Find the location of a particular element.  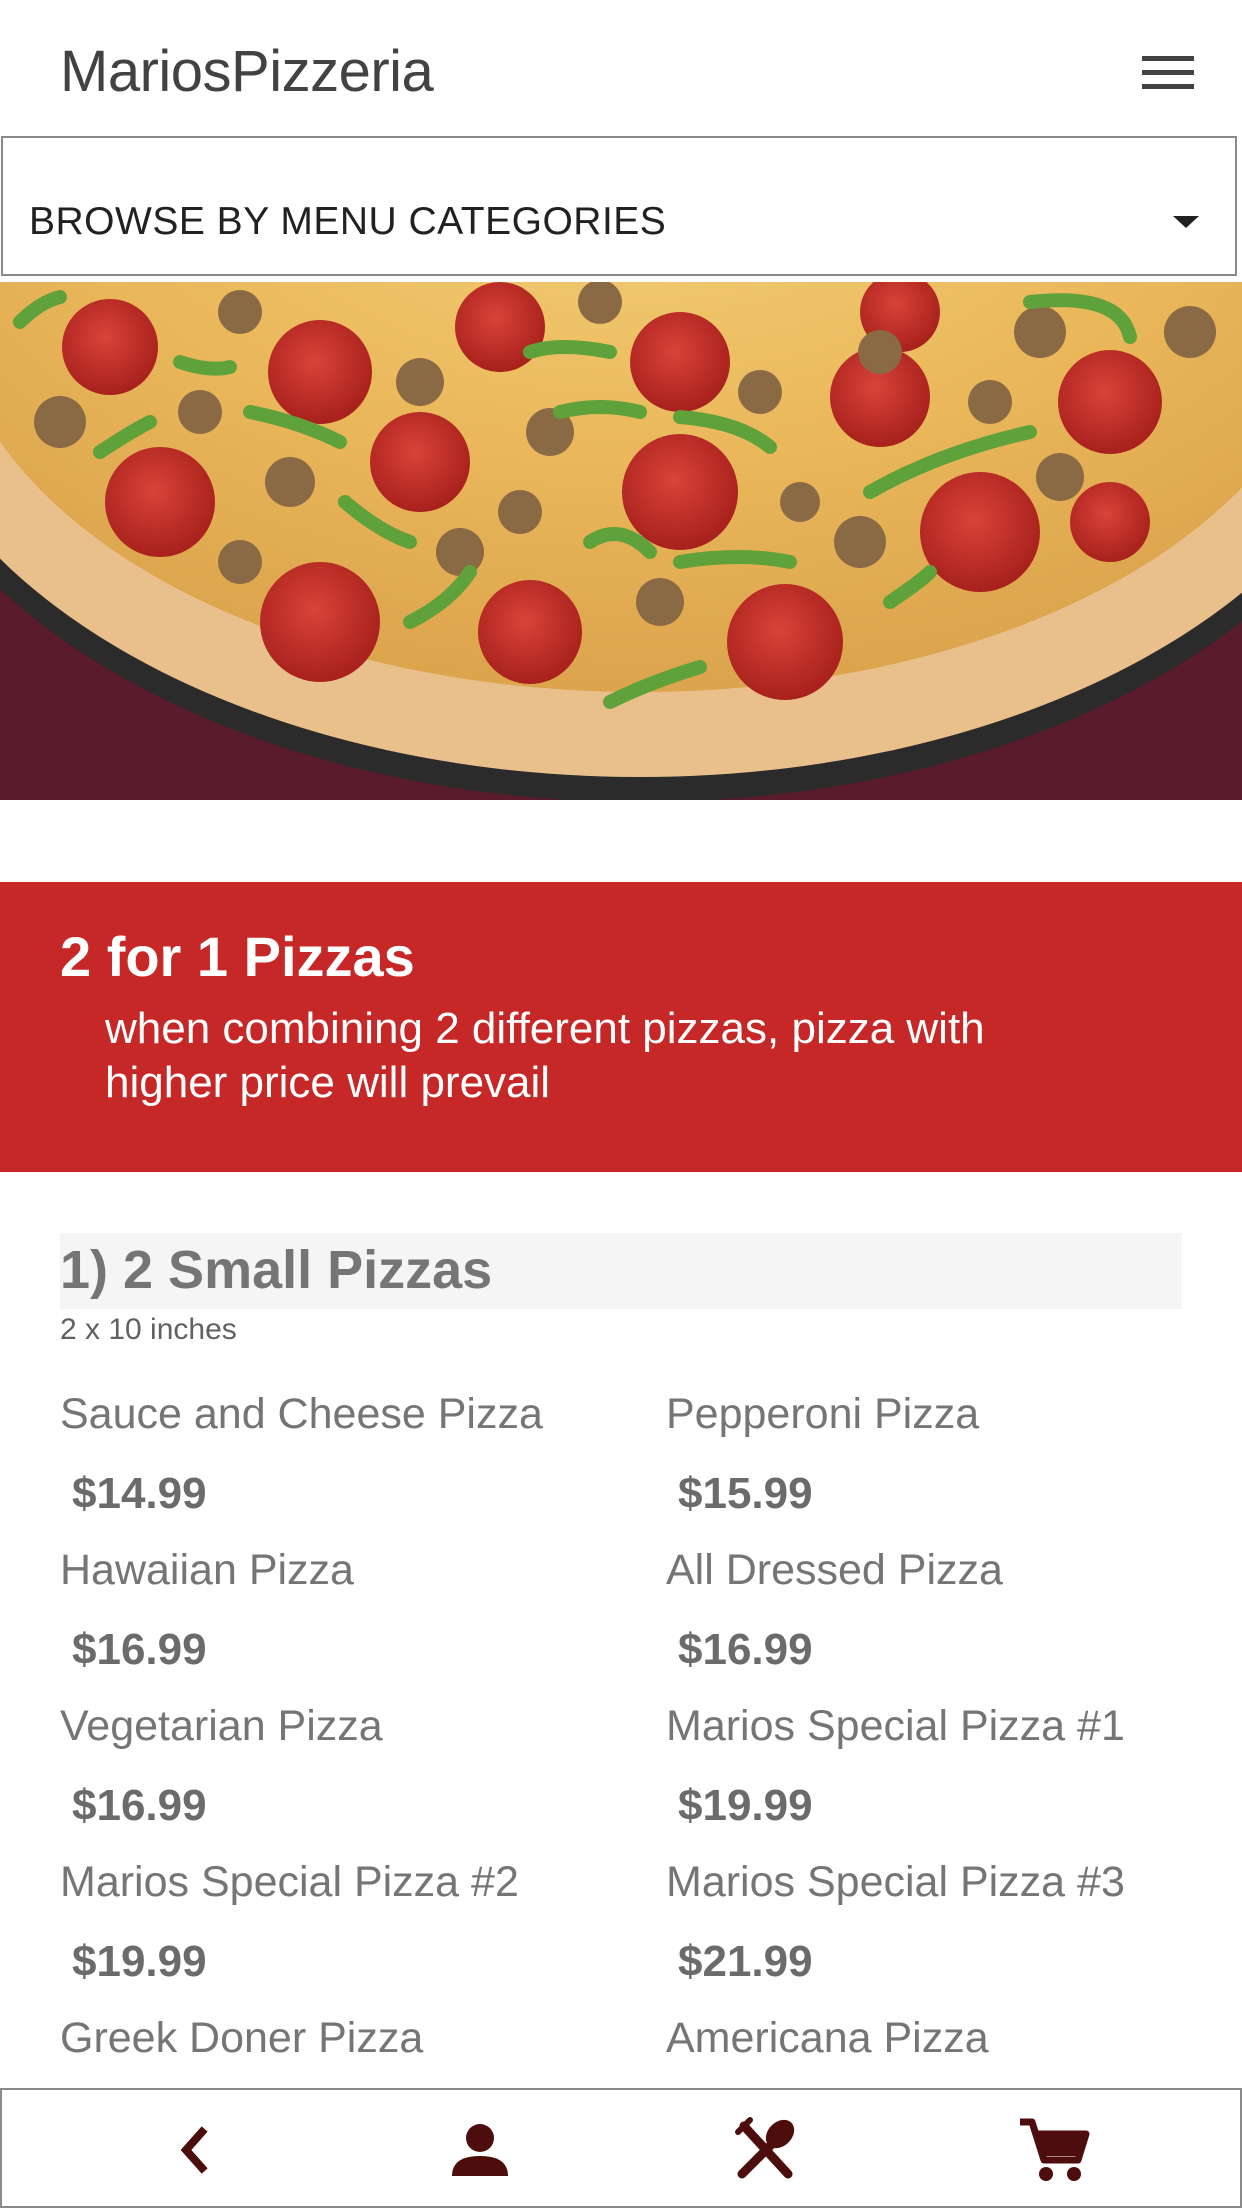

cart-button is located at coordinates (1054, 2150).